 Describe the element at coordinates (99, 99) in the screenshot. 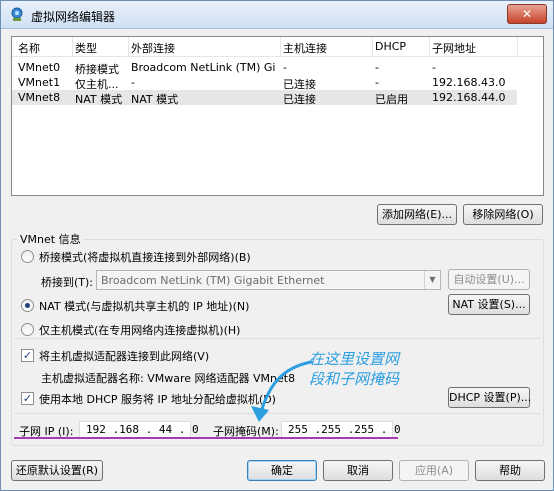

I see `cell-type: NAT 模式` at that location.